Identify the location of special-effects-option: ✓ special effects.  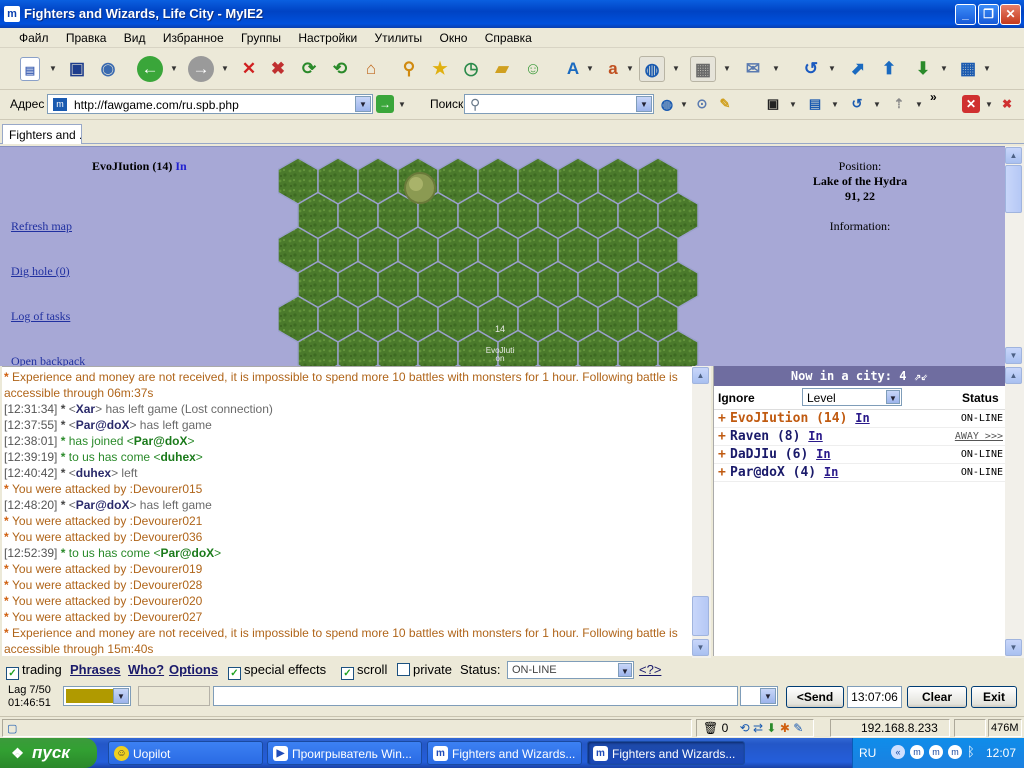
(277, 671).